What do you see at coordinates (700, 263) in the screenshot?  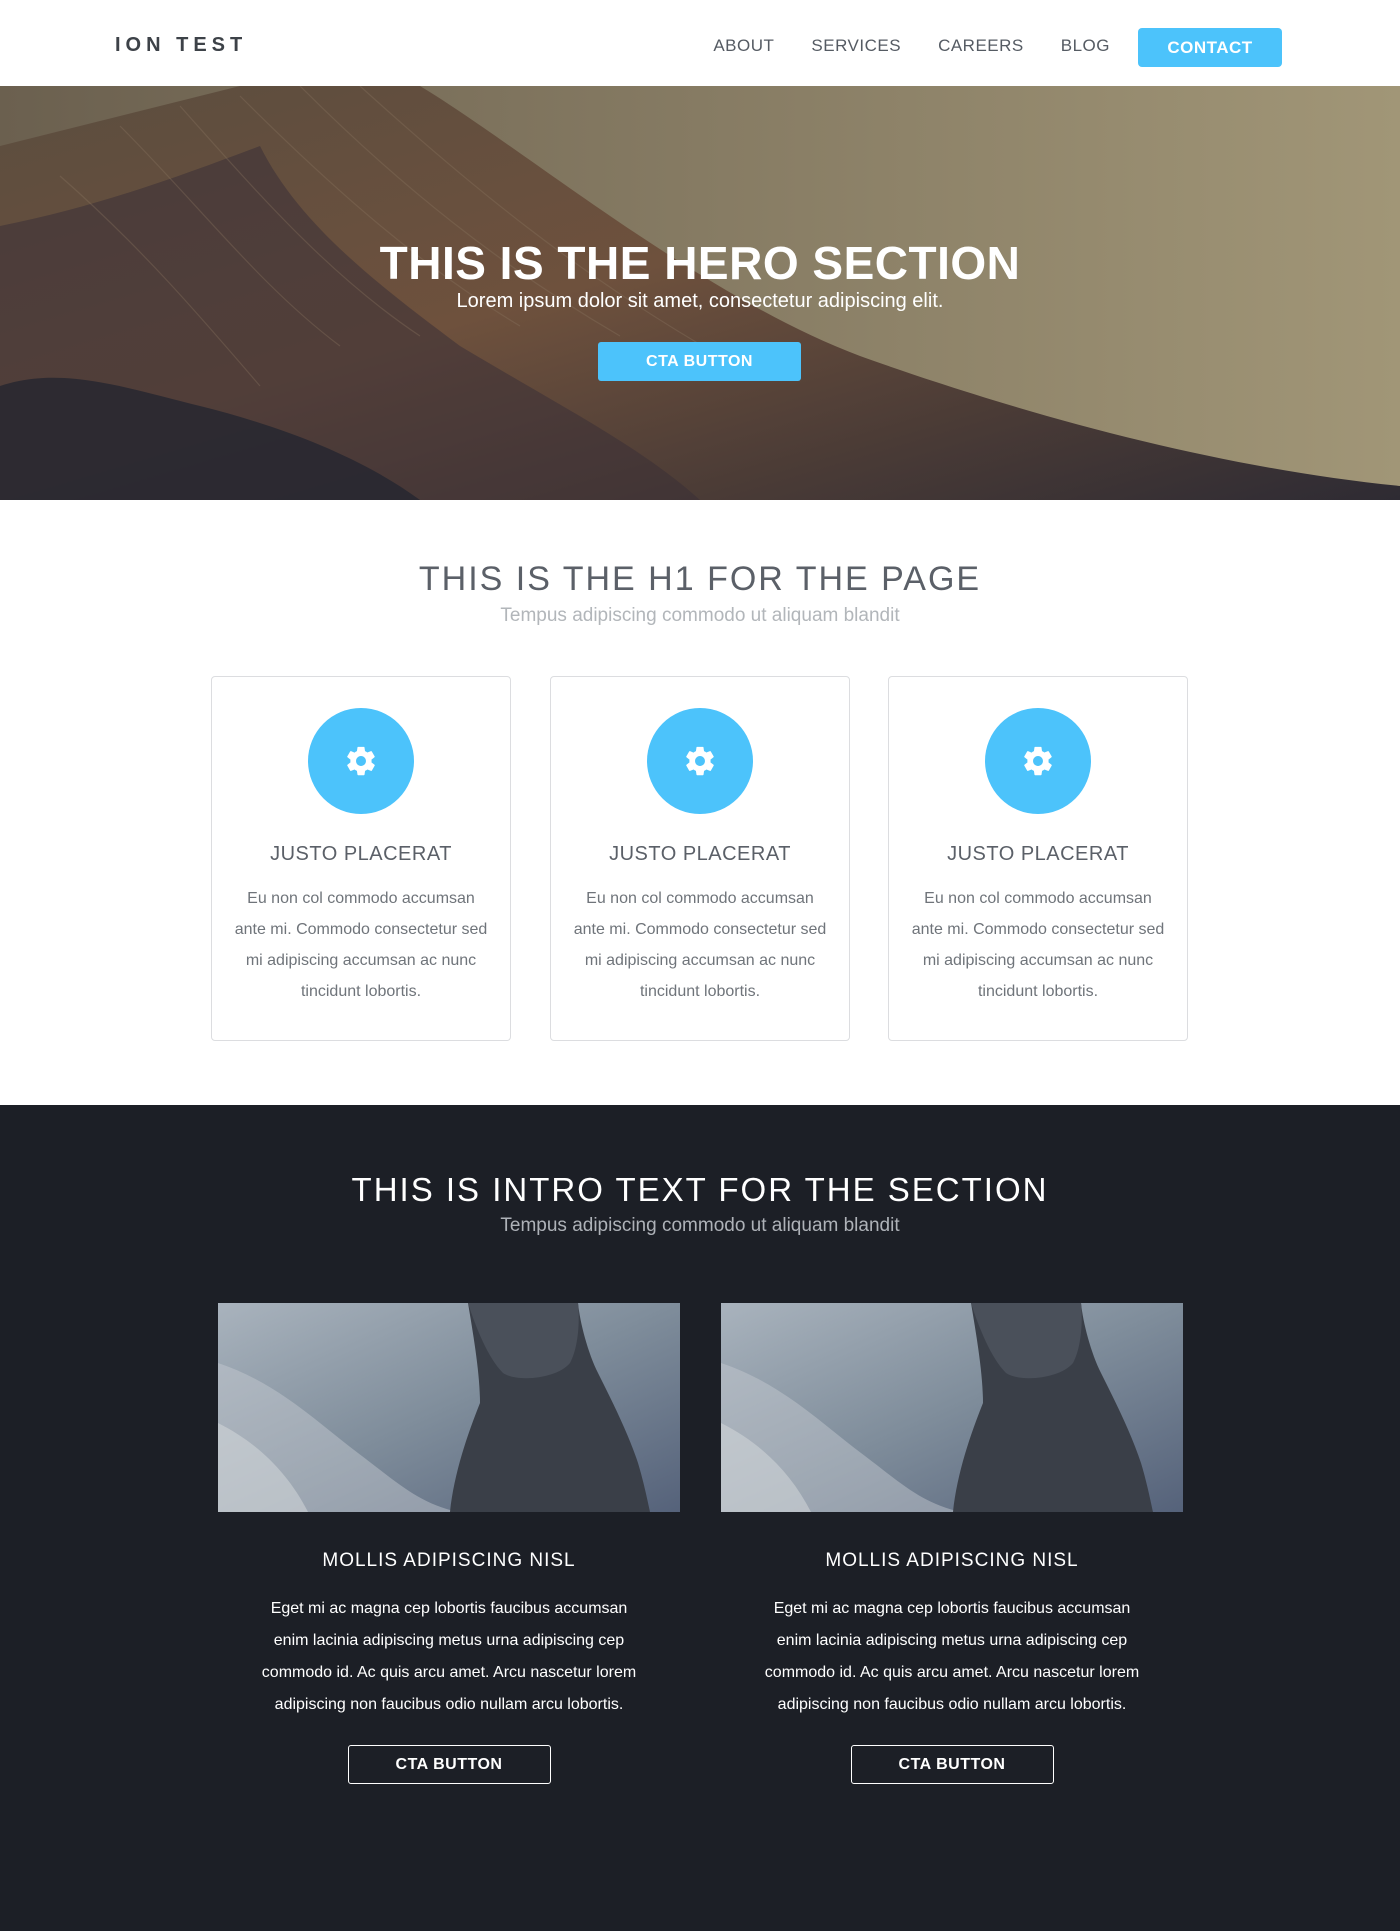 I see `hero-title: THIS IS THE HERO SECTION` at bounding box center [700, 263].